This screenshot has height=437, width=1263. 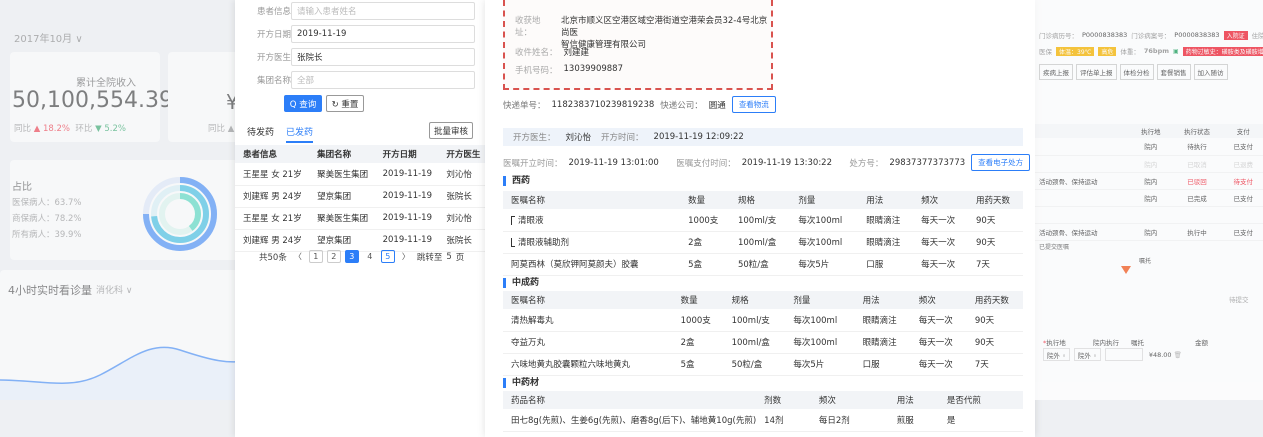 What do you see at coordinates (705, 220) in the screenshot?
I see `table-cell: 1000支` at bounding box center [705, 220].